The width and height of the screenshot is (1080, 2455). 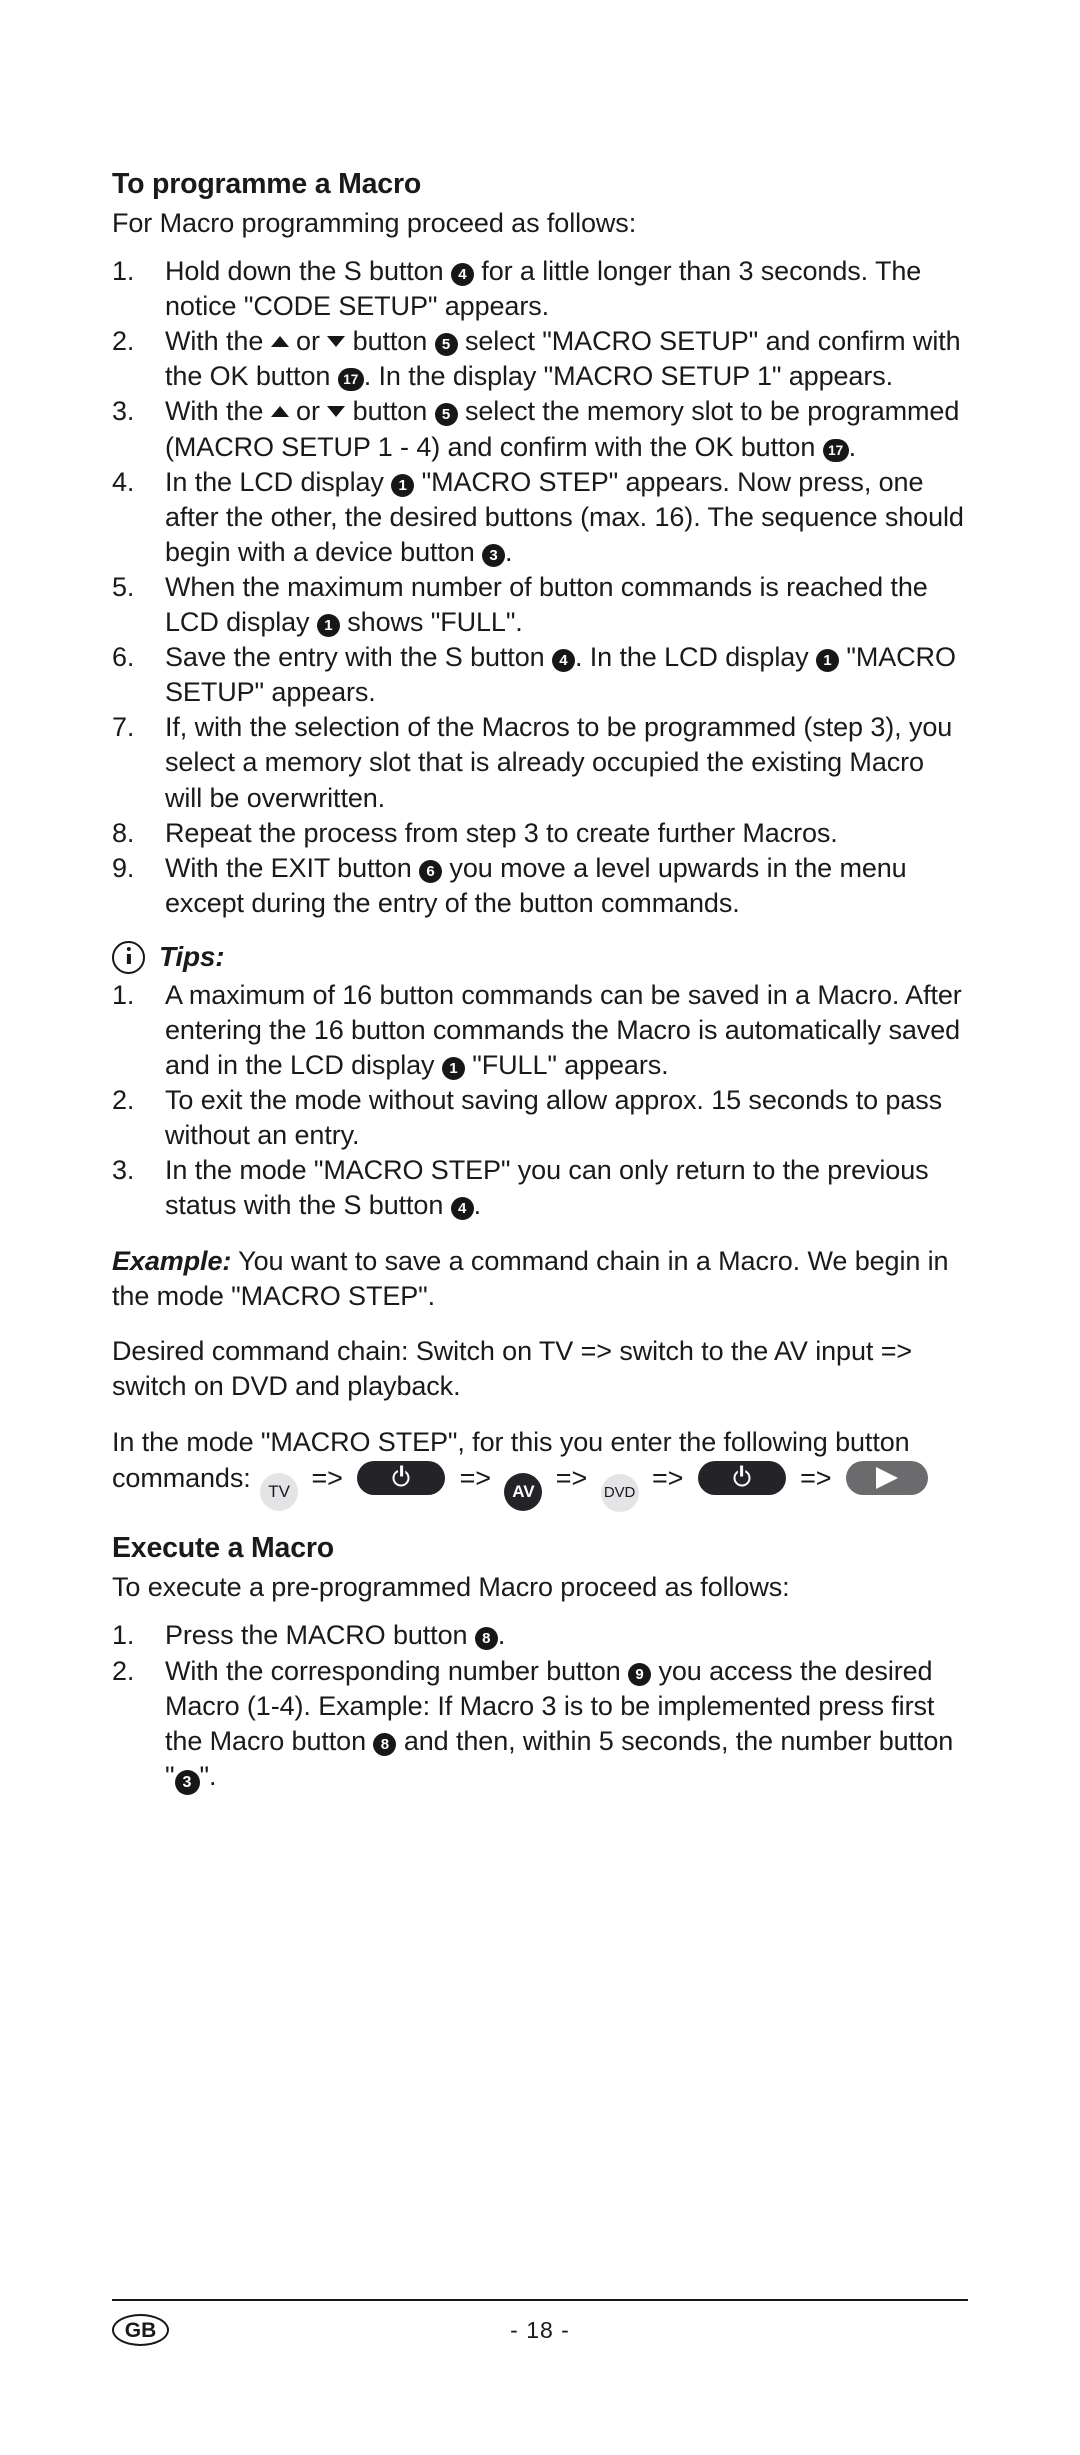 What do you see at coordinates (123, 481) in the screenshot?
I see `list-item-number: 4.` at bounding box center [123, 481].